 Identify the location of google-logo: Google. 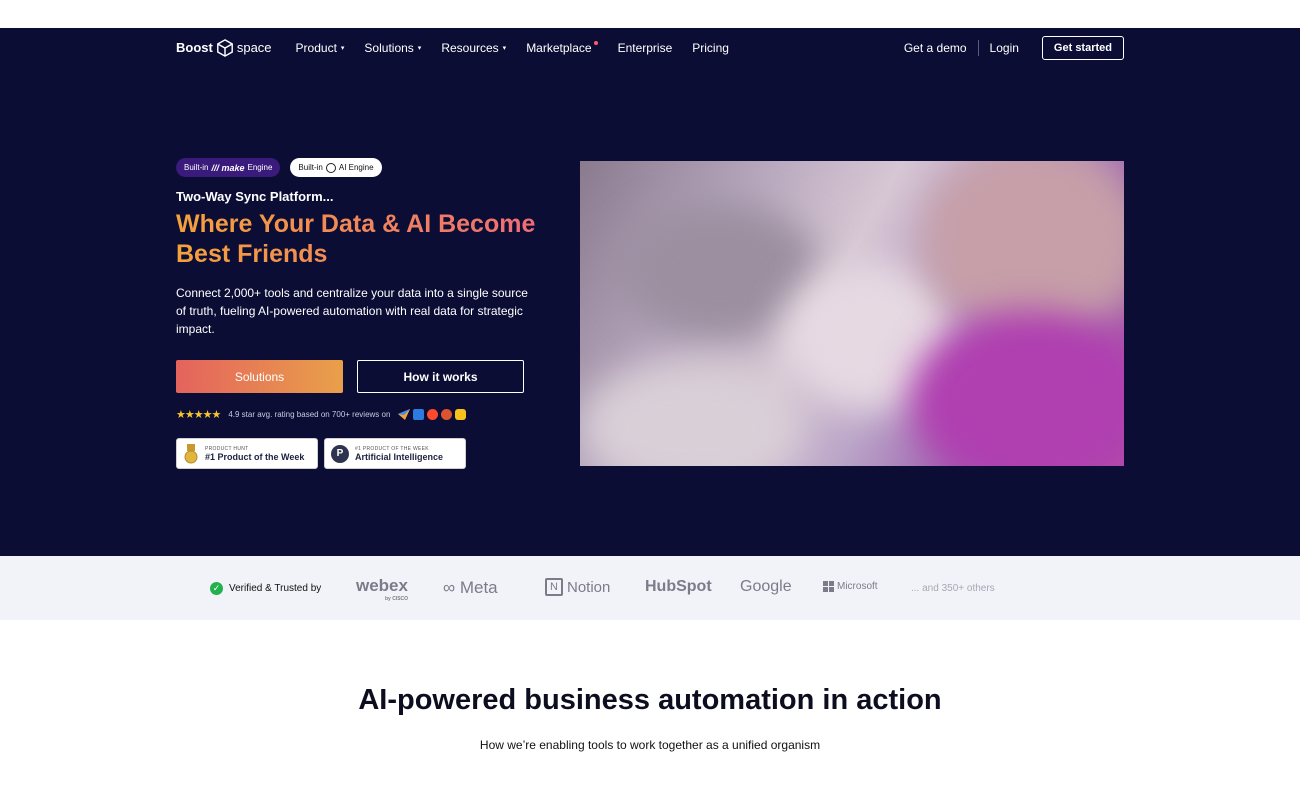
(766, 586).